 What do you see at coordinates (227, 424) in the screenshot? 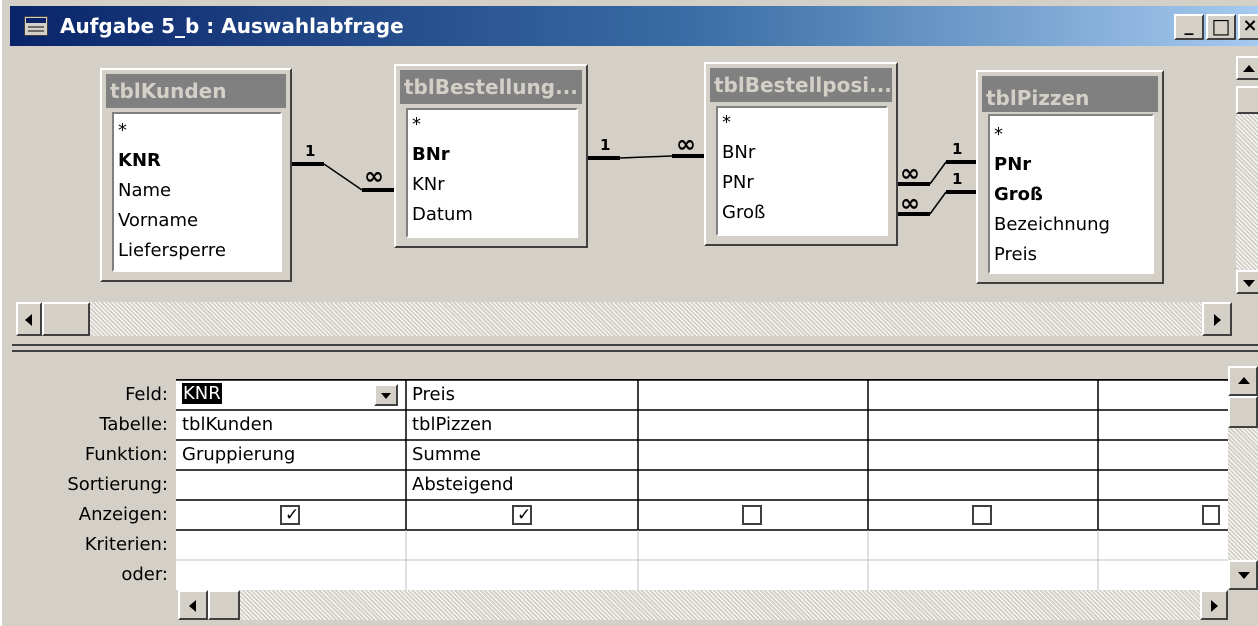
I see `grid-cell-tabelle: tblKunden` at bounding box center [227, 424].